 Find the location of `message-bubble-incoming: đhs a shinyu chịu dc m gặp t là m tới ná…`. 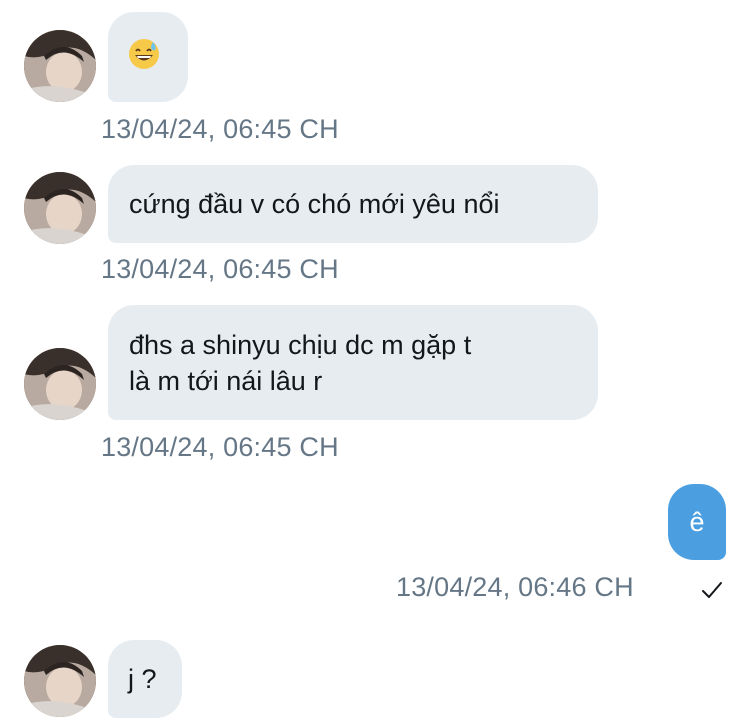

message-bubble-incoming: đhs a shinyu chịu dc m gặp t là m tới ná… is located at coordinates (353, 362).